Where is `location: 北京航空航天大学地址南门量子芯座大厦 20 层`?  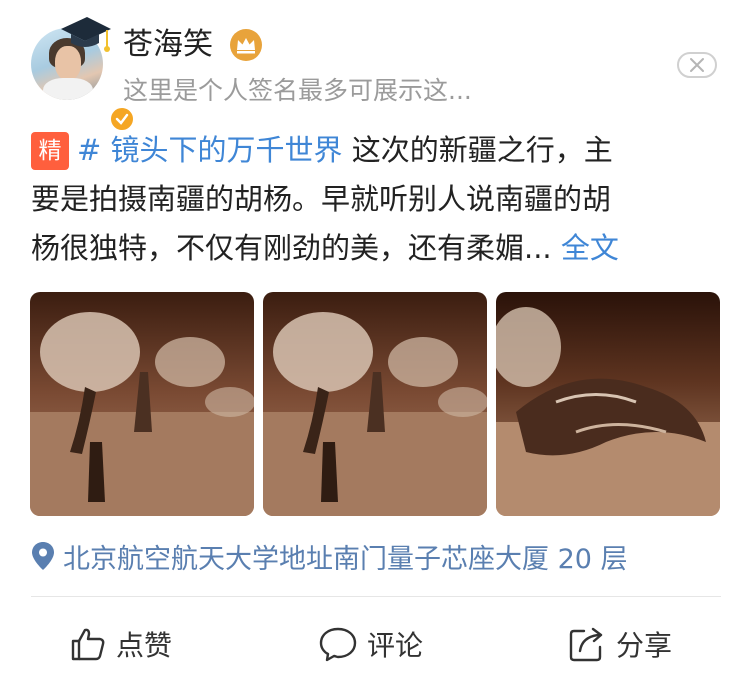 location: 北京航空航天大学地址南门量子芯座大厦 20 层 is located at coordinates (329, 556).